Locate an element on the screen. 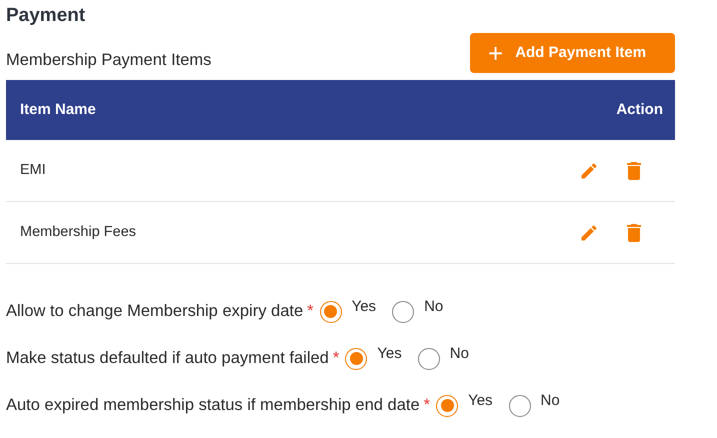 This screenshot has width=717, height=438. setting-label: Auto expired membership status if membership end date is located at coordinates (213, 405).